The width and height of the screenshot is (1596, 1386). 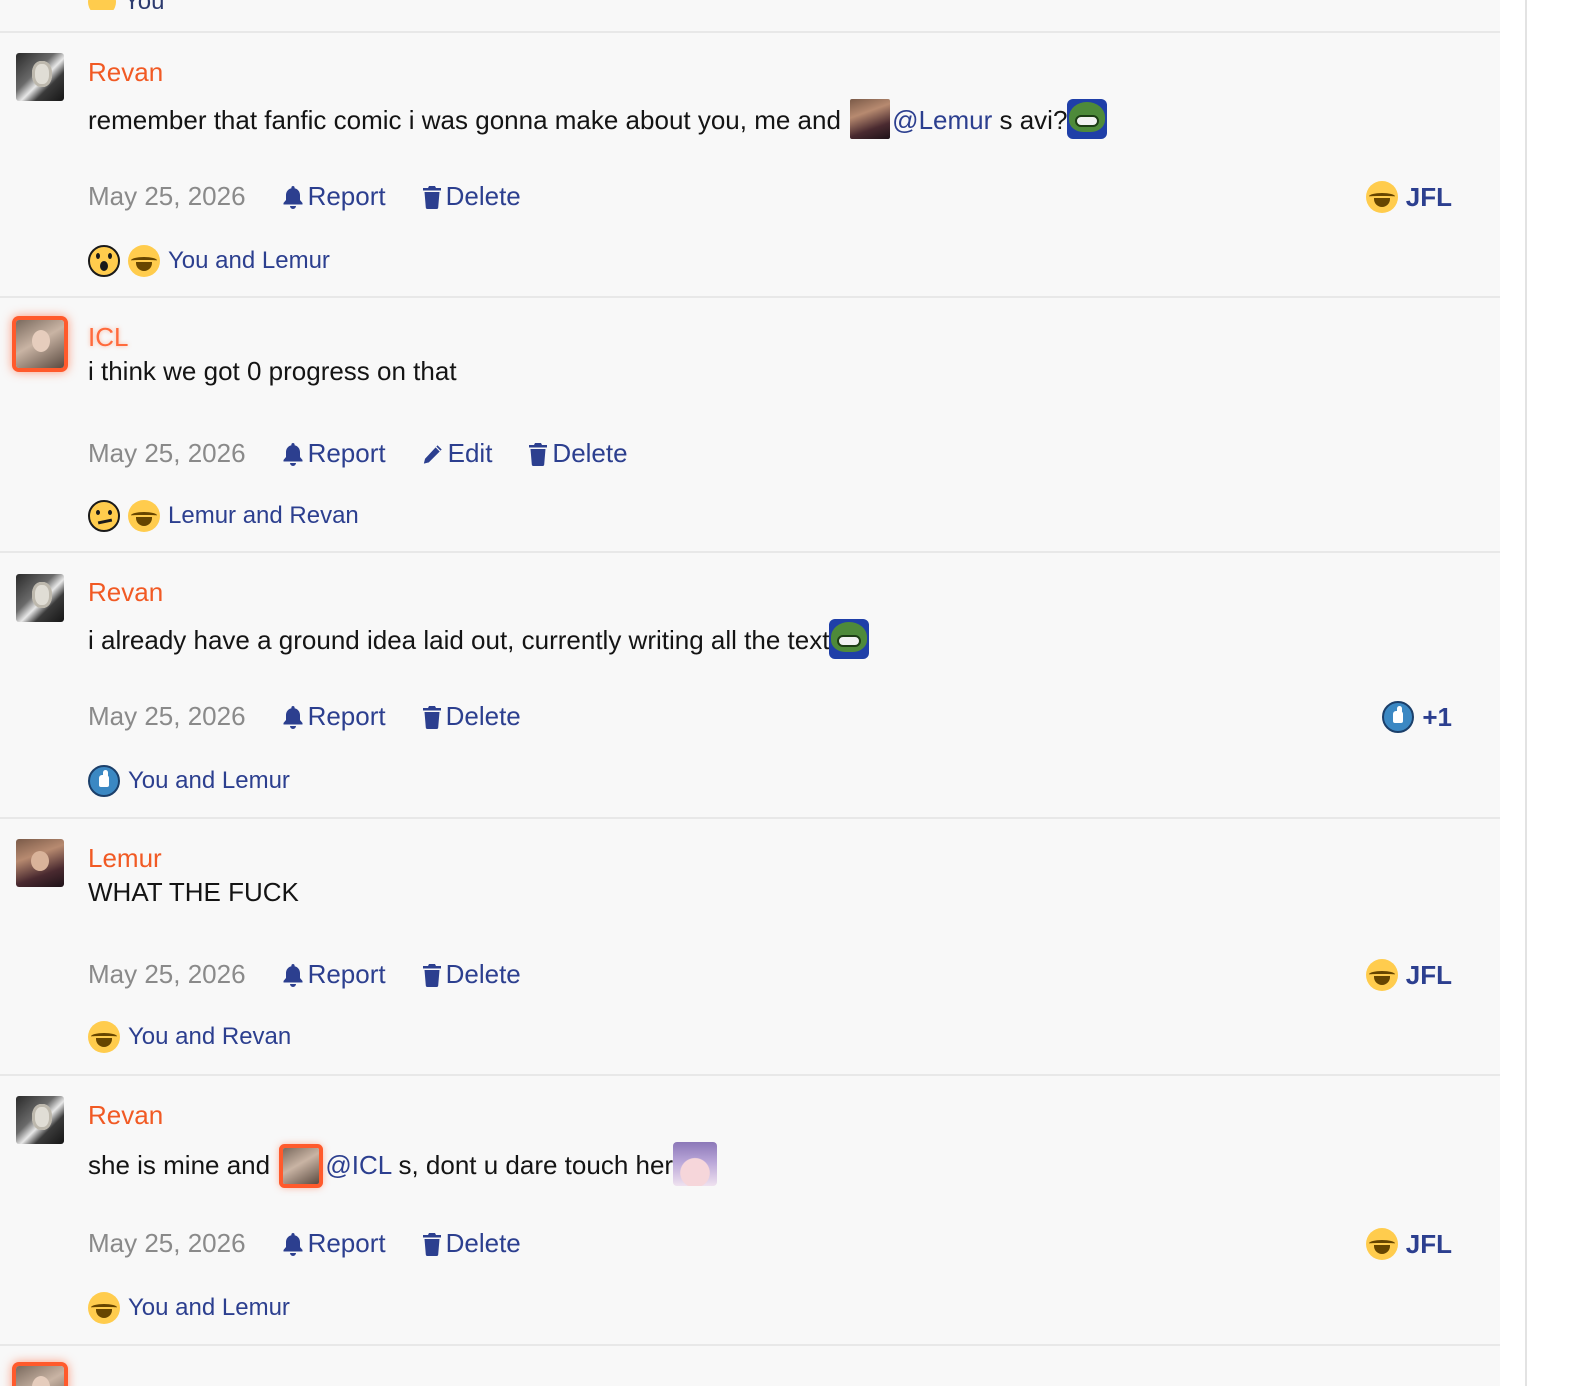 I want to click on thinking-icon, so click(x=104, y=516).